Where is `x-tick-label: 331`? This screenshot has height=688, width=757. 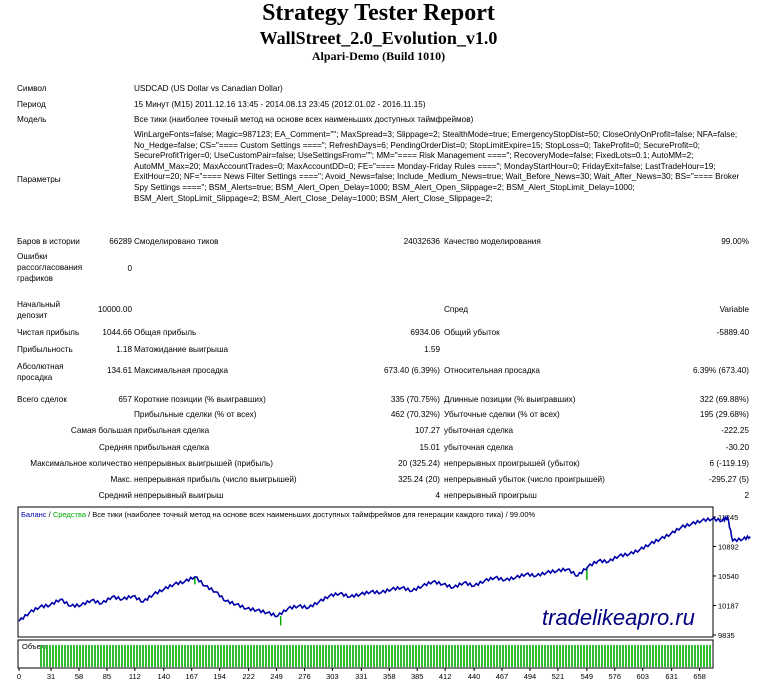 x-tick-label: 331 is located at coordinates (361, 676).